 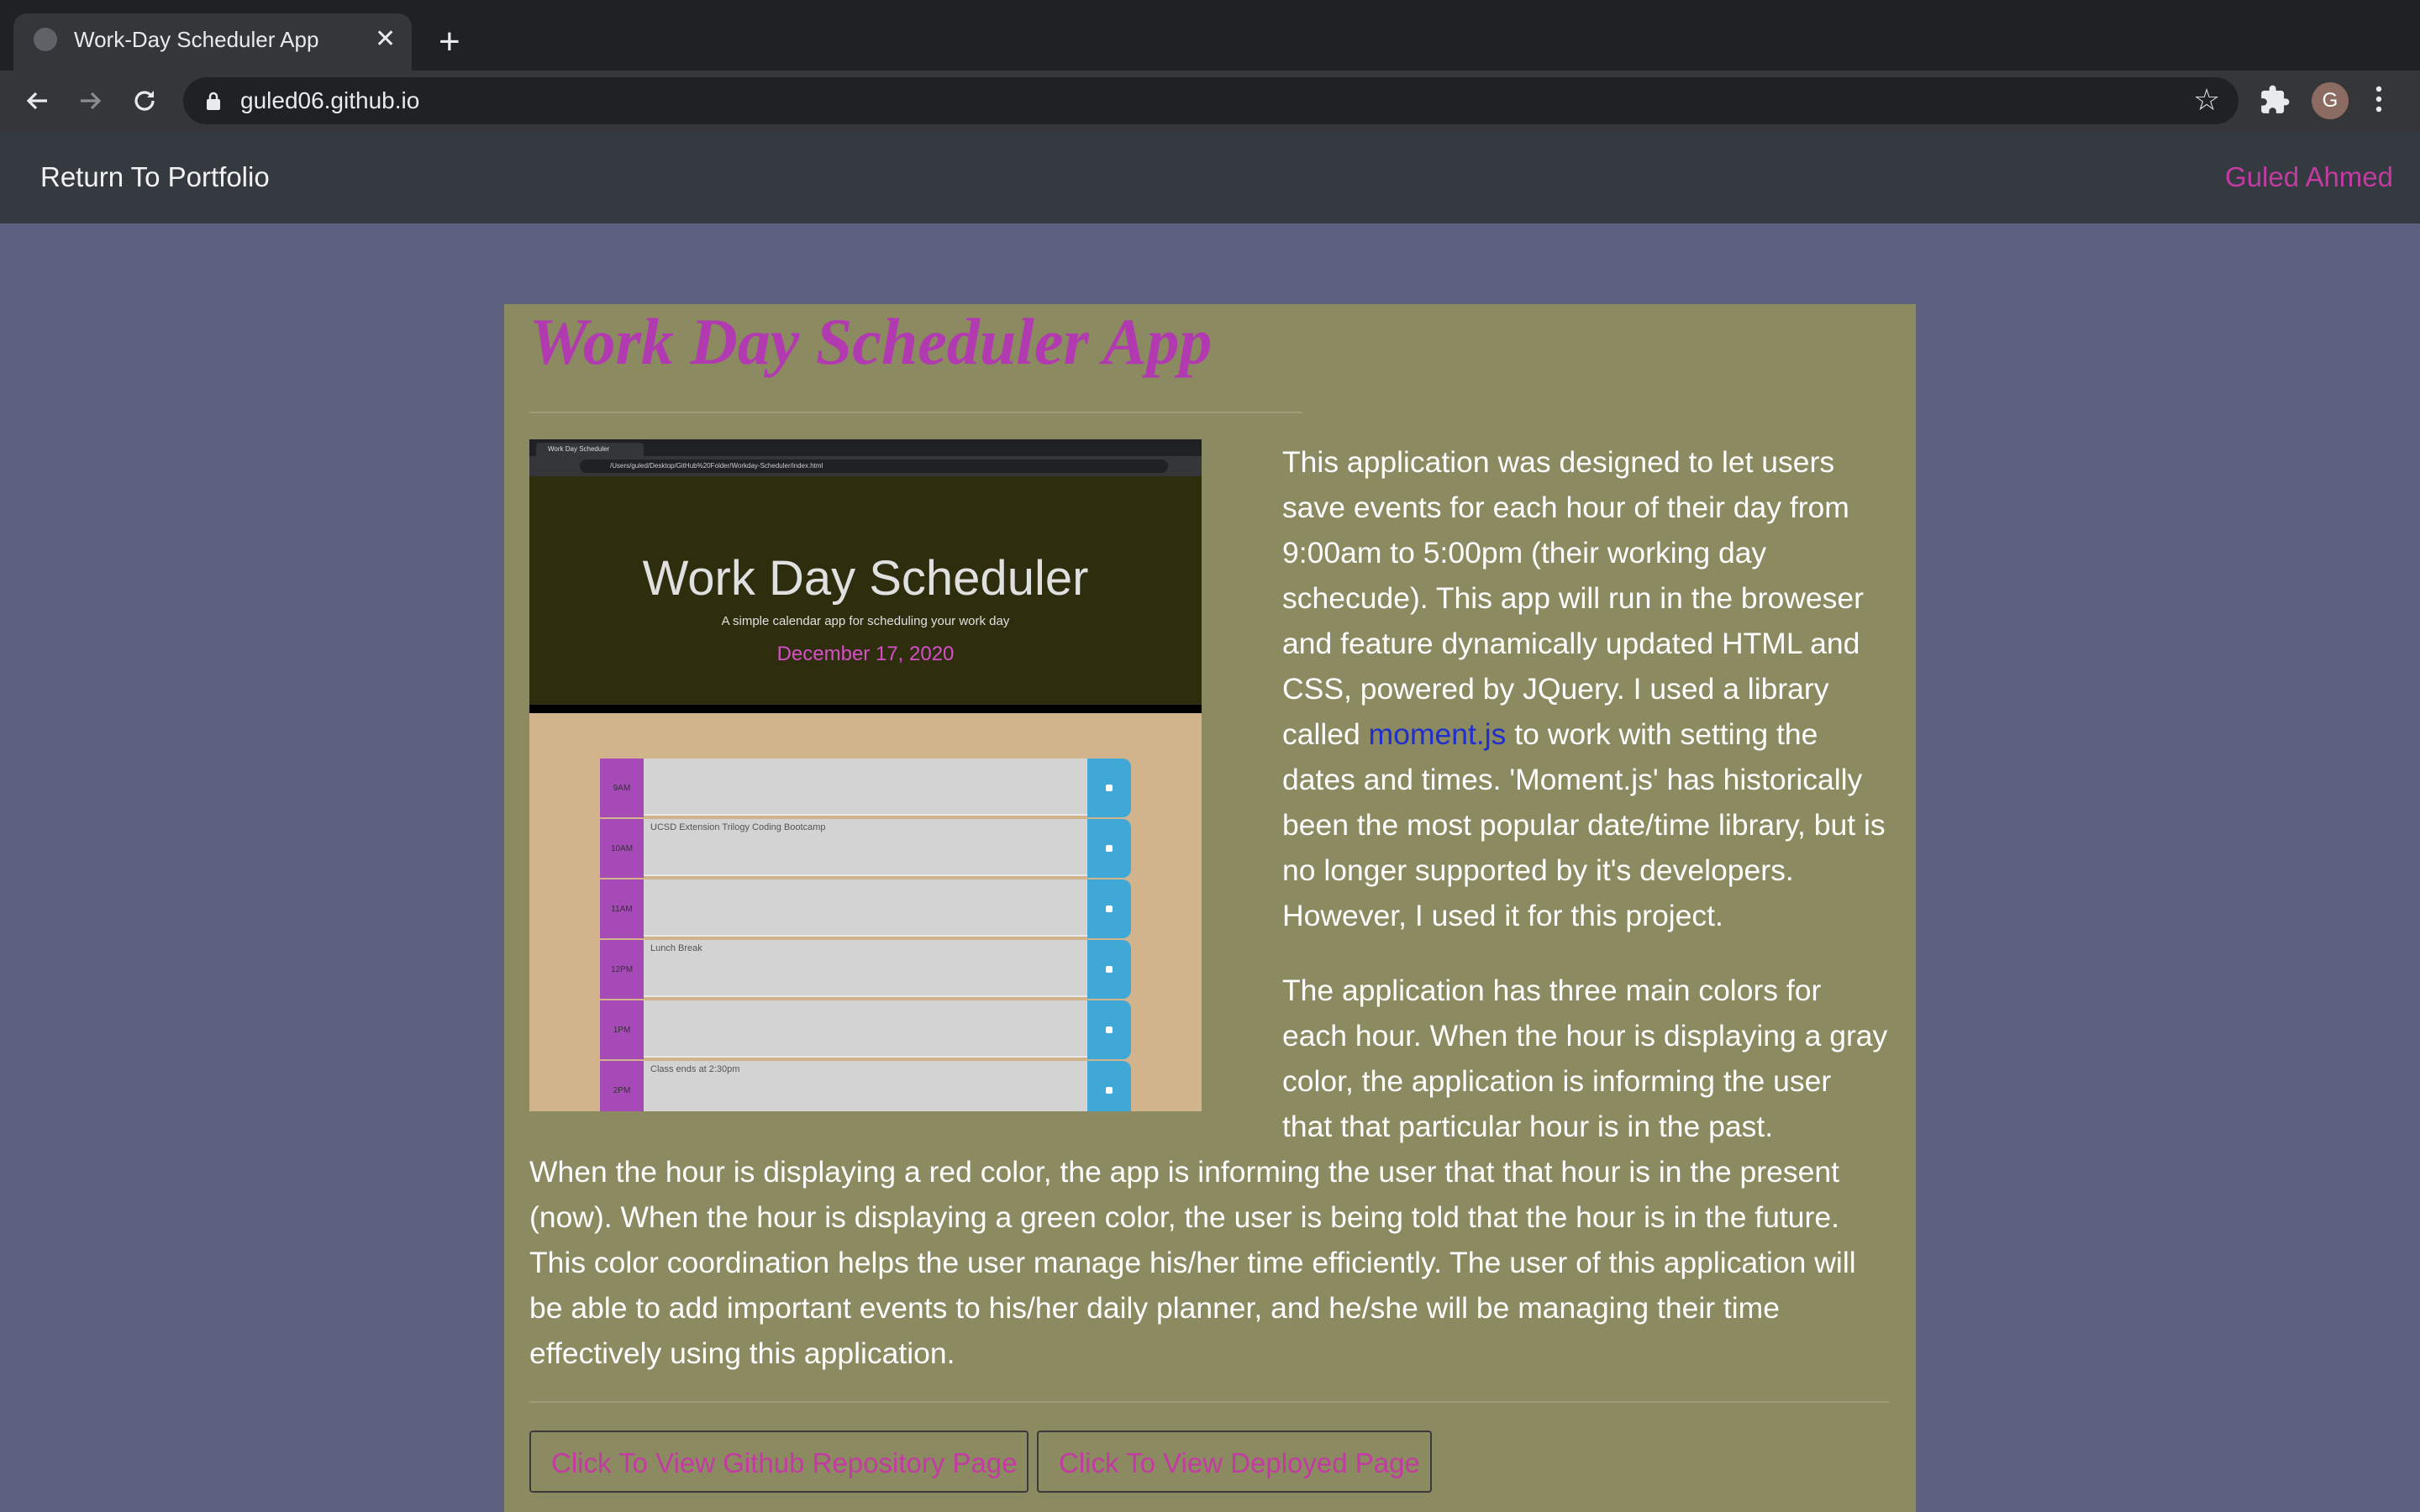 What do you see at coordinates (45, 39) in the screenshot?
I see `globe-icon` at bounding box center [45, 39].